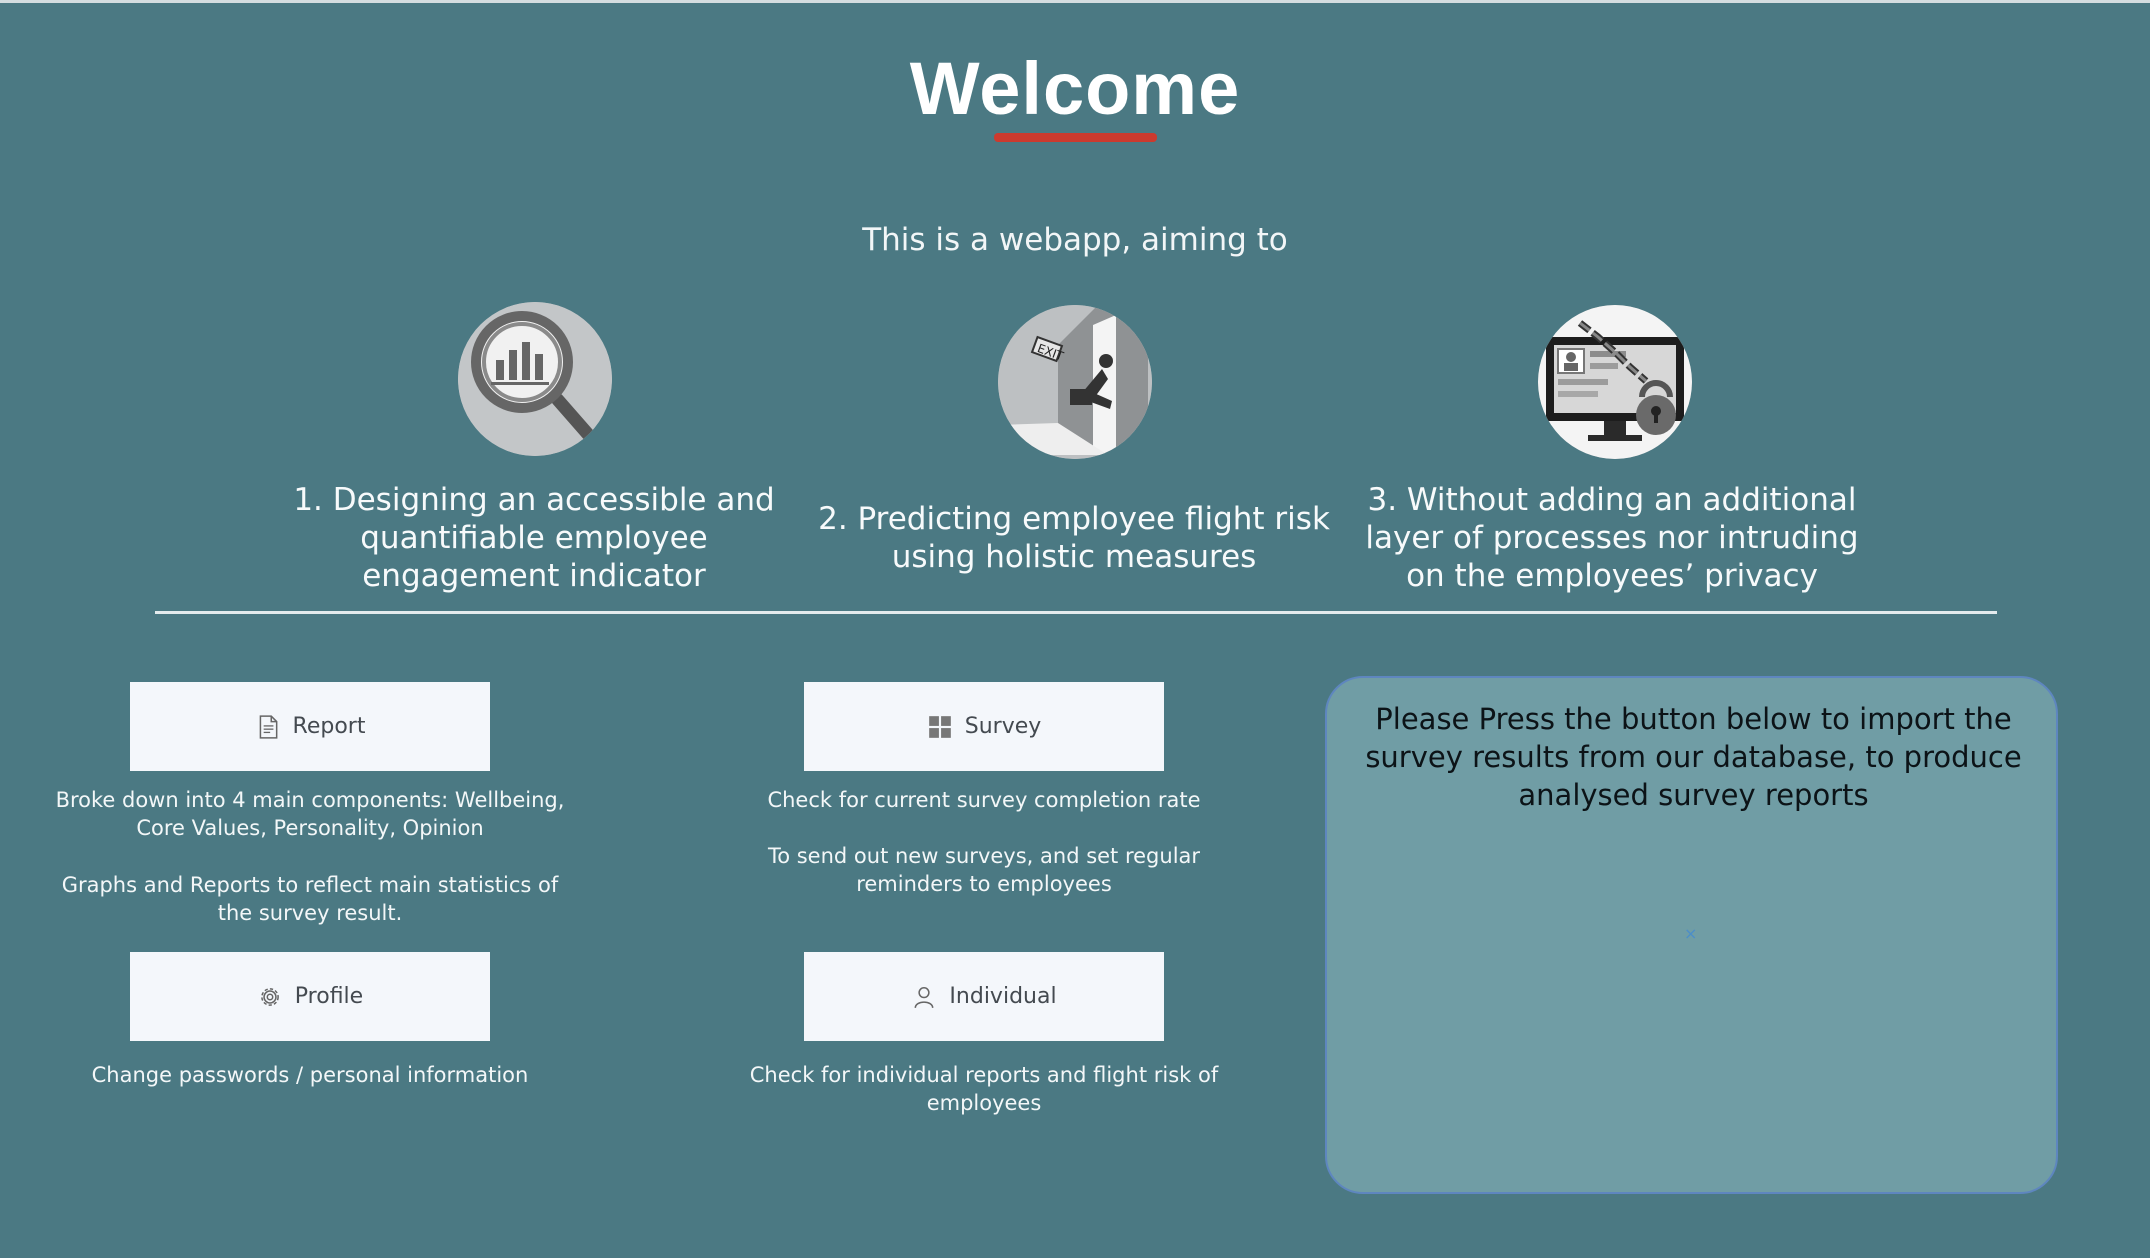  I want to click on title-underline, so click(1075, 137).